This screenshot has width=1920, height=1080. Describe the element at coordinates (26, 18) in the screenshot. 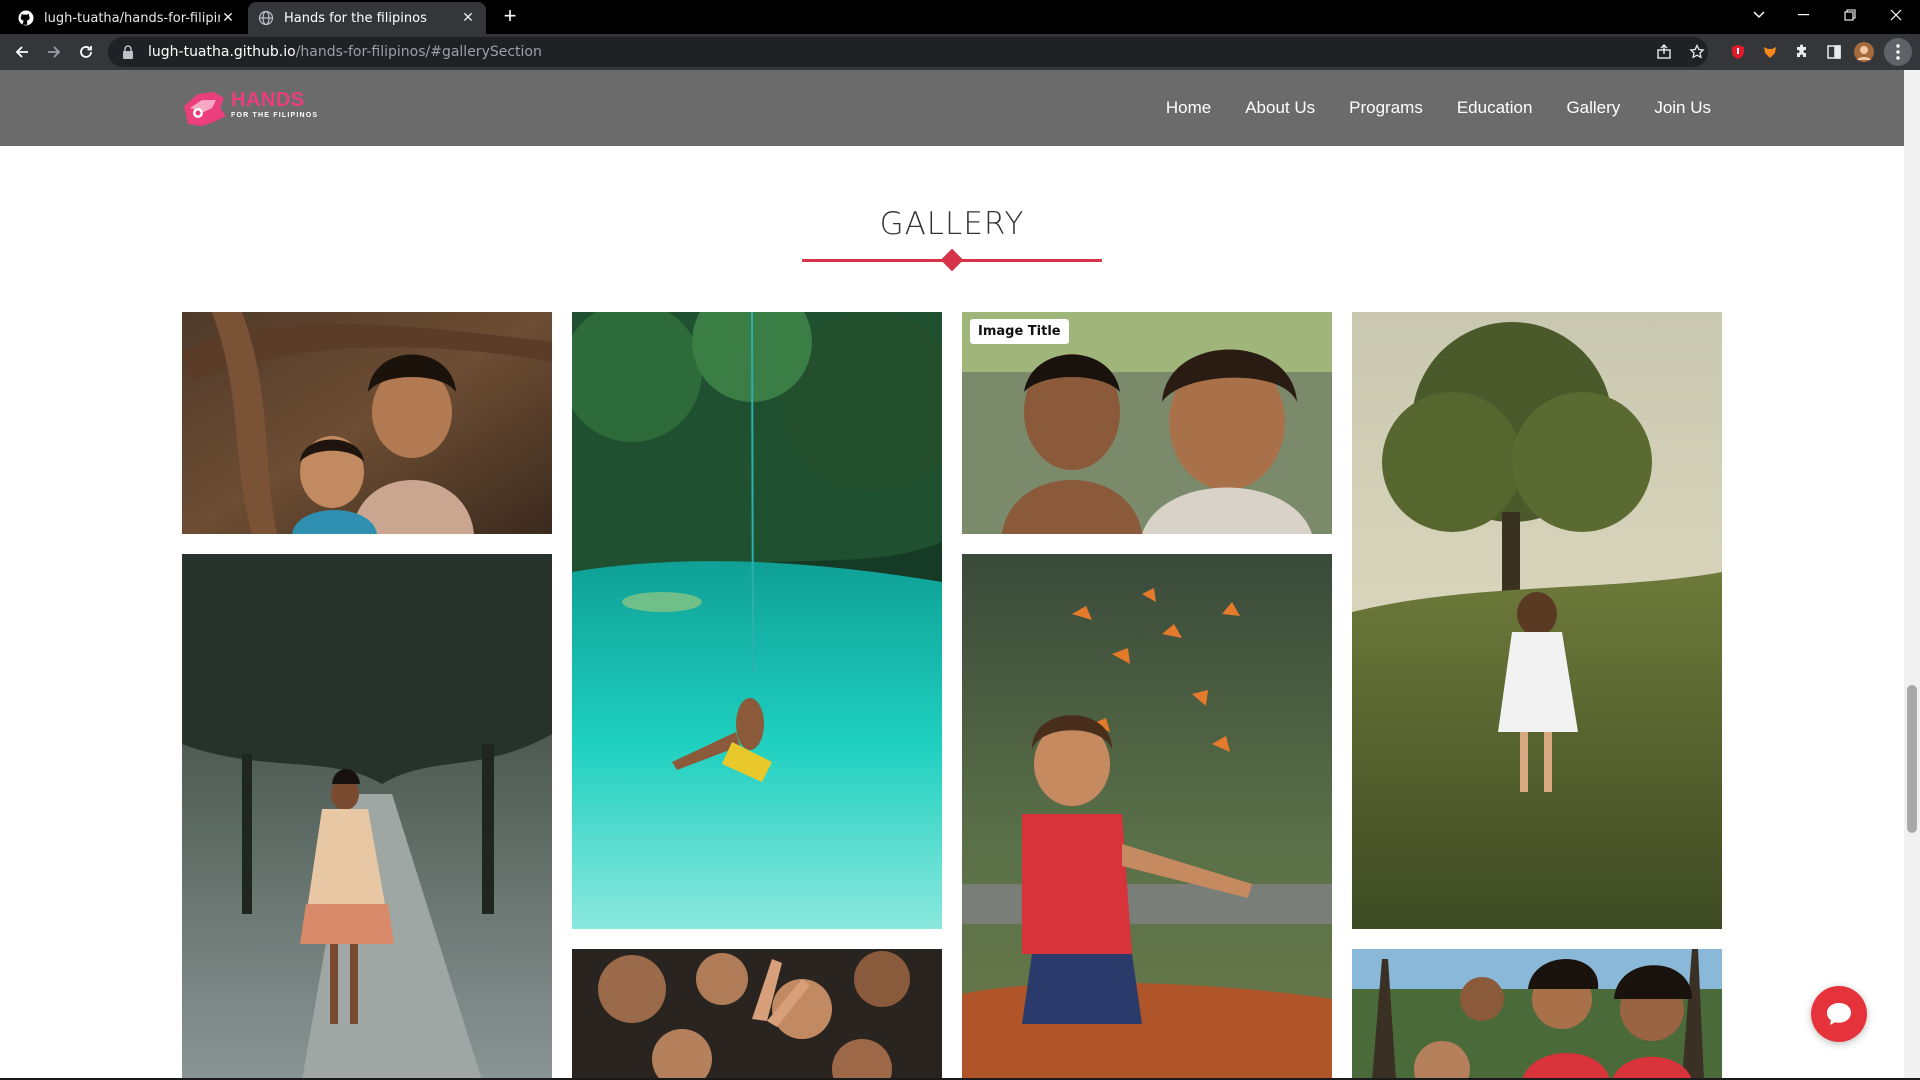

I see `github-icon` at that location.